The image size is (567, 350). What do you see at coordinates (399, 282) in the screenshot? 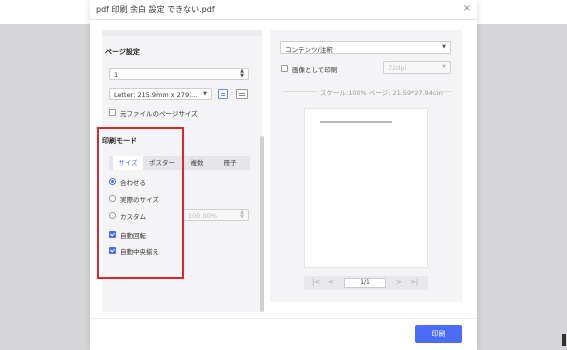
I see `next-page-icon: >` at bounding box center [399, 282].